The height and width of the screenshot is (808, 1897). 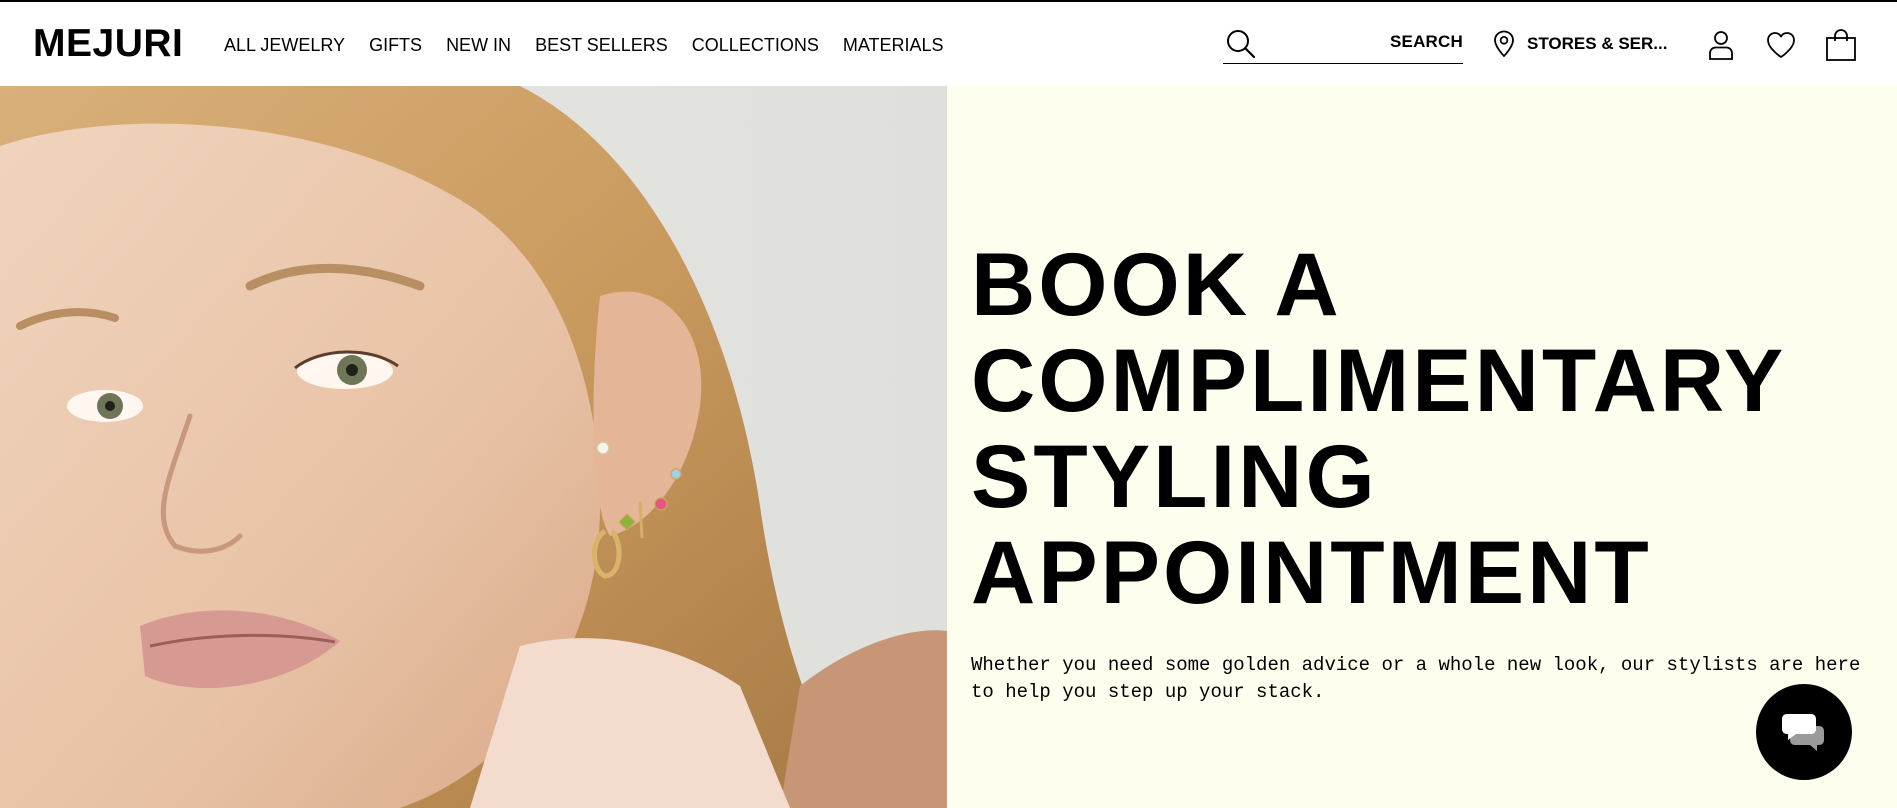 I want to click on chat-bubbles-icon, so click(x=1803, y=732).